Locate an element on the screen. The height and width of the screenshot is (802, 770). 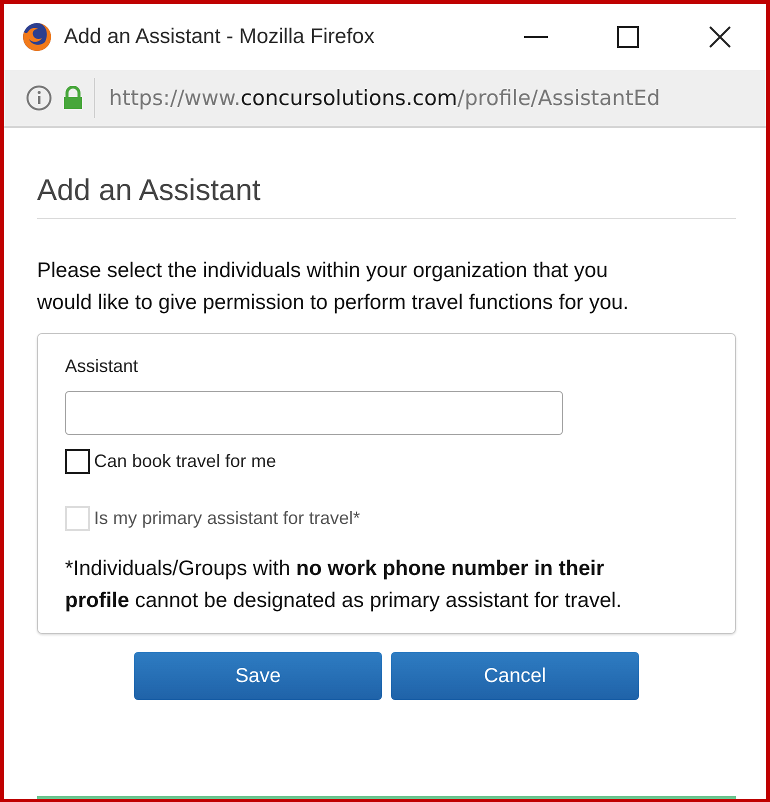
checkbox-label: Is my primary assistant for travel* is located at coordinates (227, 518).